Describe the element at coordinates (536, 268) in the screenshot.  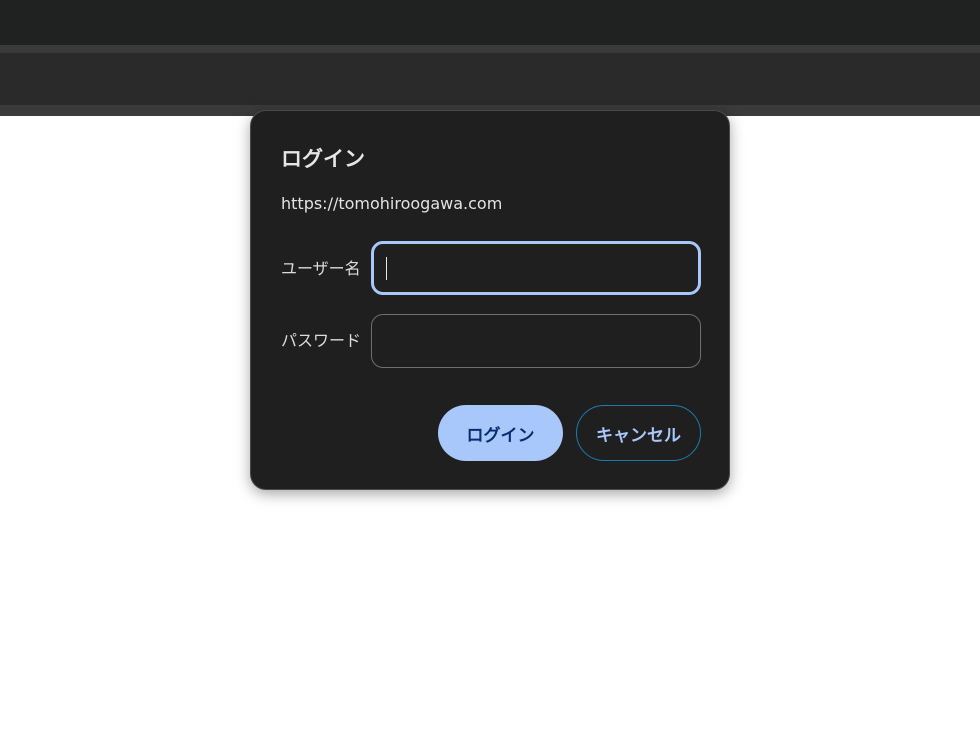
I see `username-input` at that location.